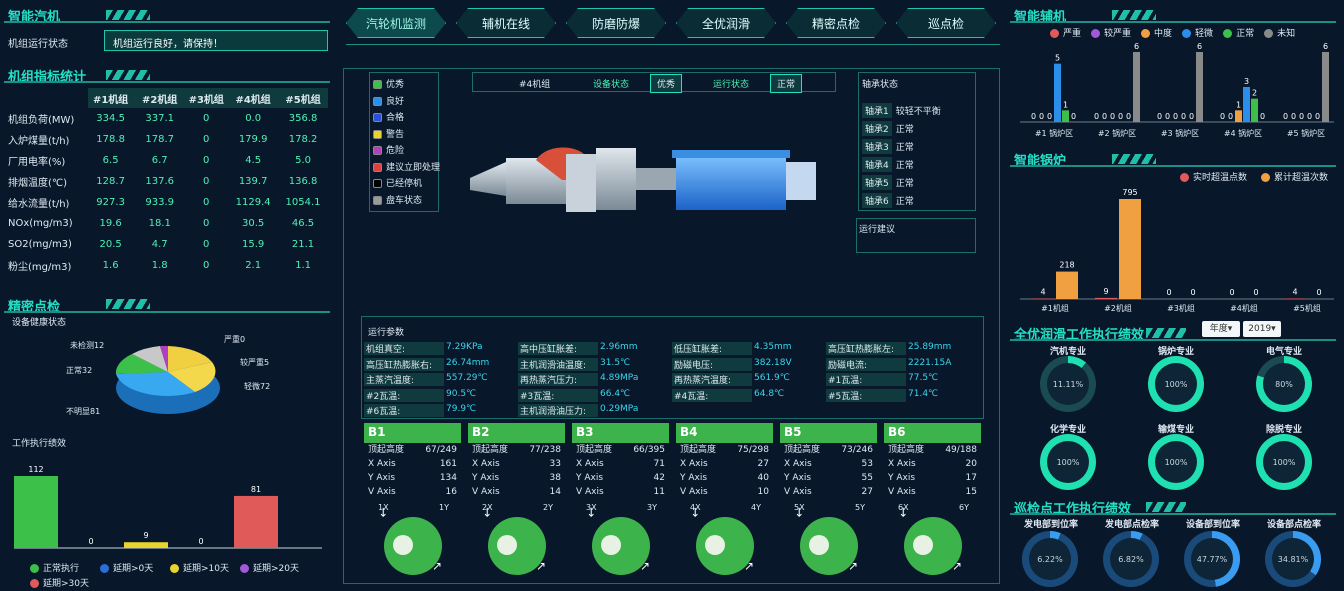 The height and width of the screenshot is (591, 1344). I want to click on bearing-card-row: V Axis 27, so click(828, 492).